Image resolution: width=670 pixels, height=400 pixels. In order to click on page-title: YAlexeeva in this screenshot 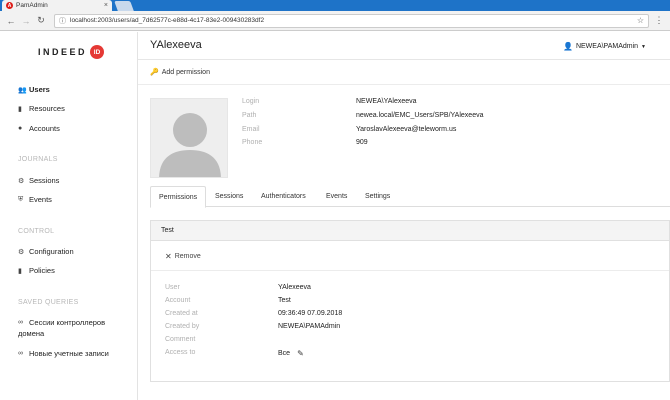, I will do `click(176, 45)`.